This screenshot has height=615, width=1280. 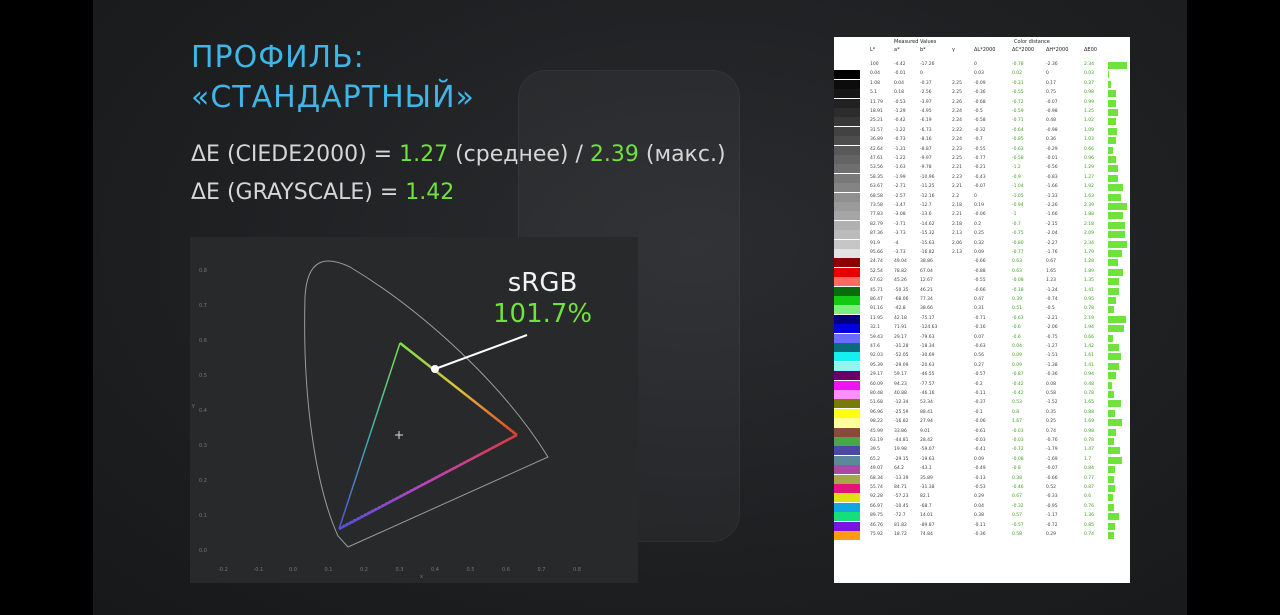 What do you see at coordinates (1018, 393) in the screenshot?
I see `table-cell-dC: -0.42` at bounding box center [1018, 393].